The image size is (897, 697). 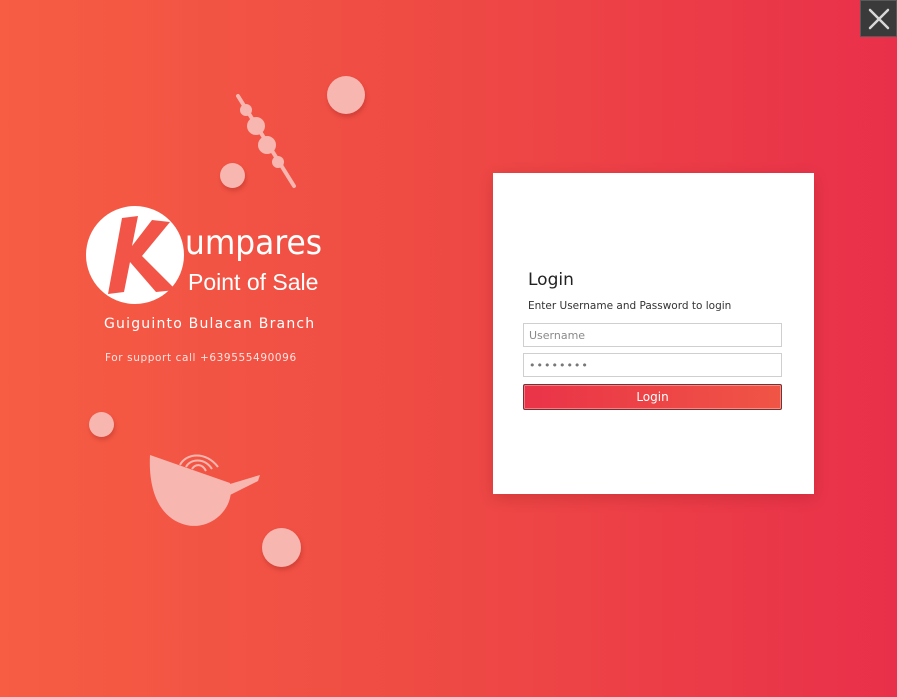 I want to click on branch-label: Guiguinto Bulacan Branch, so click(x=210, y=324).